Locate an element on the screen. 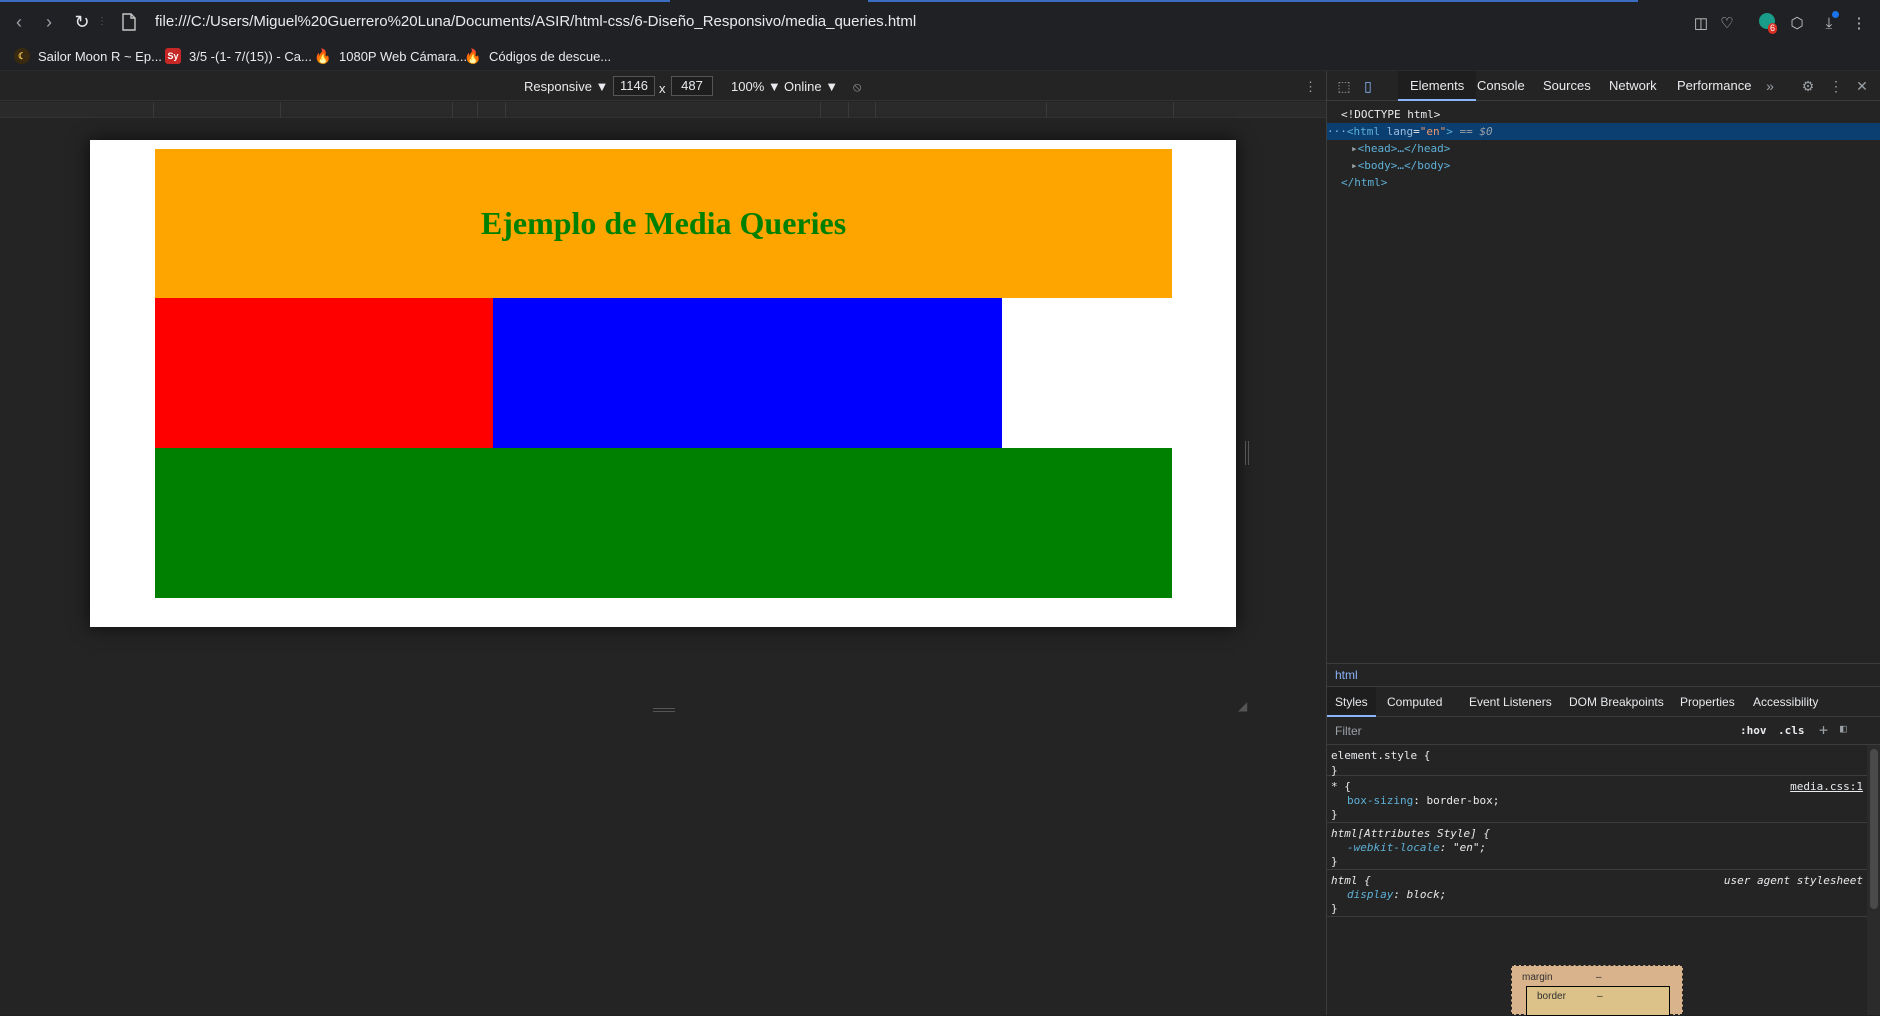  dom-body: ▸<body>…</body> is located at coordinates (1400, 165).